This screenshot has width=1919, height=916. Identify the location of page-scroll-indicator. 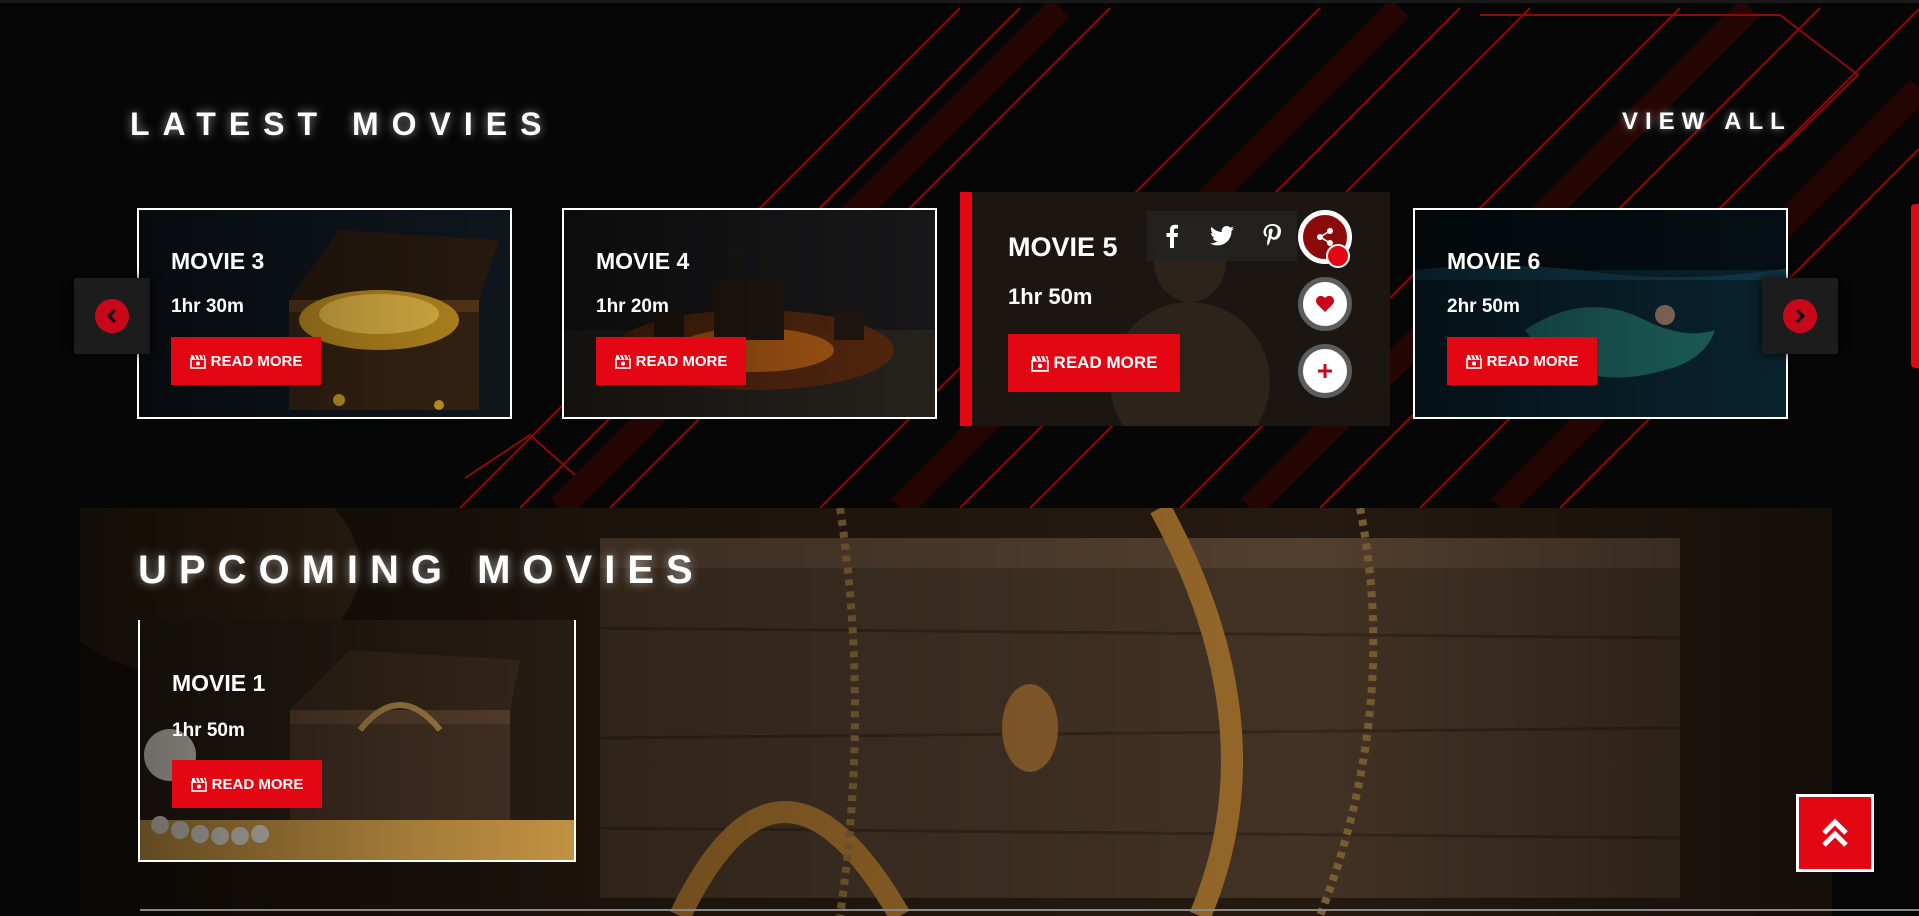
(1915, 286).